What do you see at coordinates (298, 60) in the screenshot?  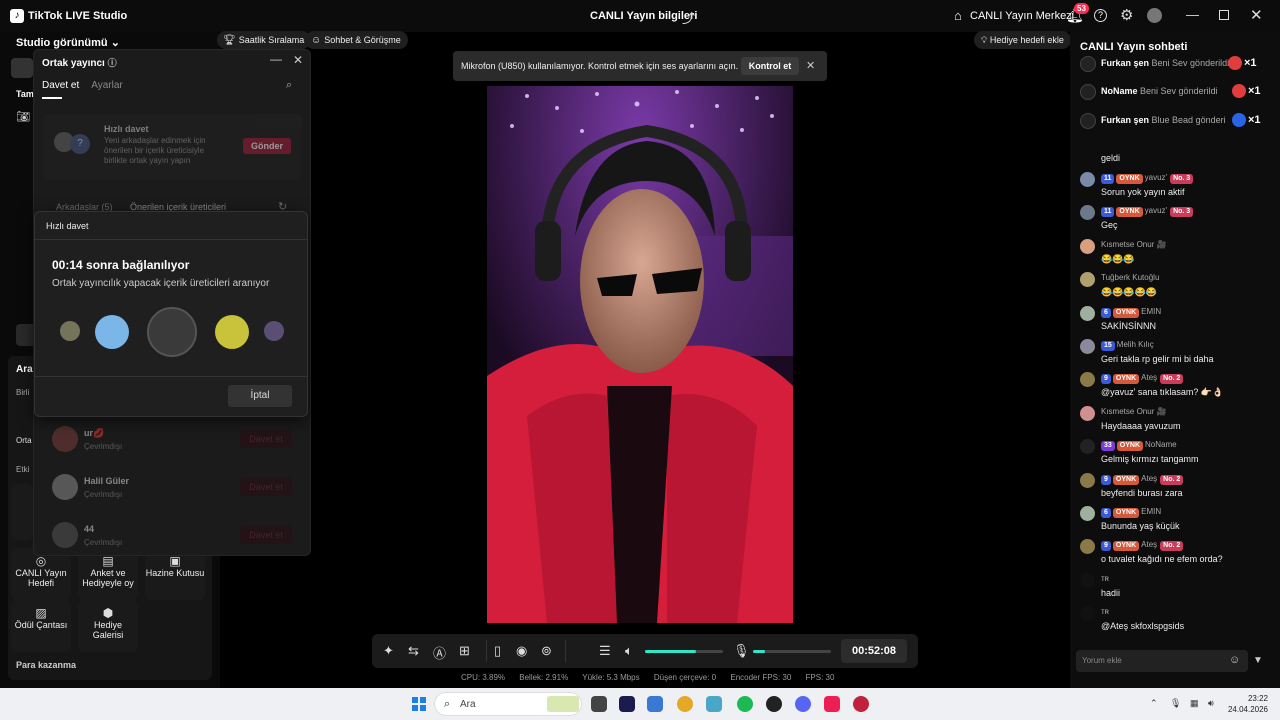 I see `close-panel-icon: ✕` at bounding box center [298, 60].